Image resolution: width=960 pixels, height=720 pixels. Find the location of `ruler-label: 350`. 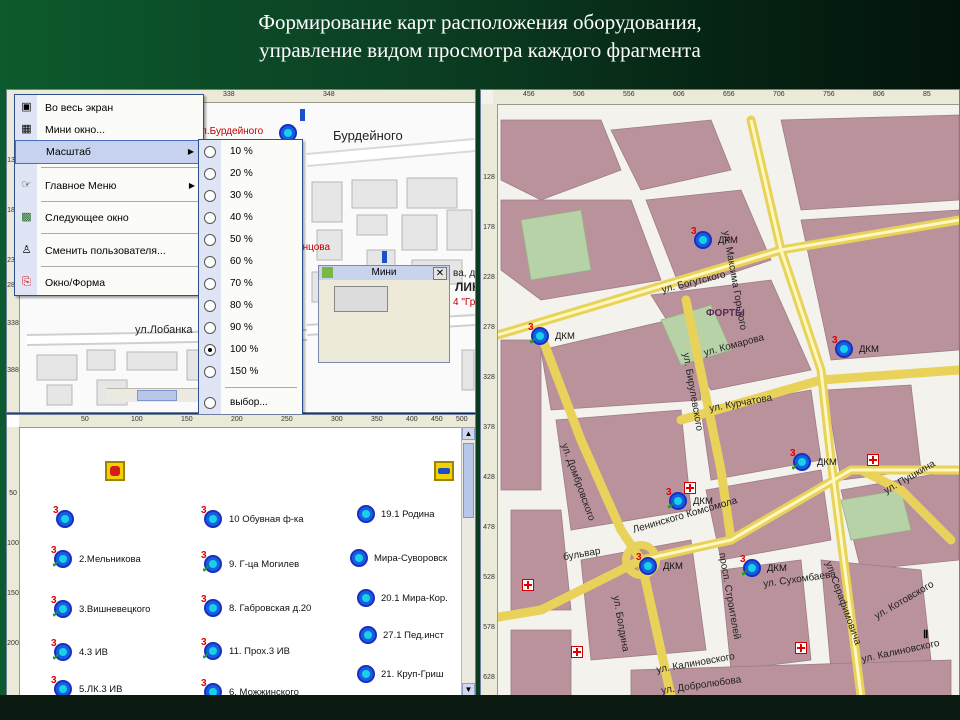

ruler-label: 350 is located at coordinates (377, 419).